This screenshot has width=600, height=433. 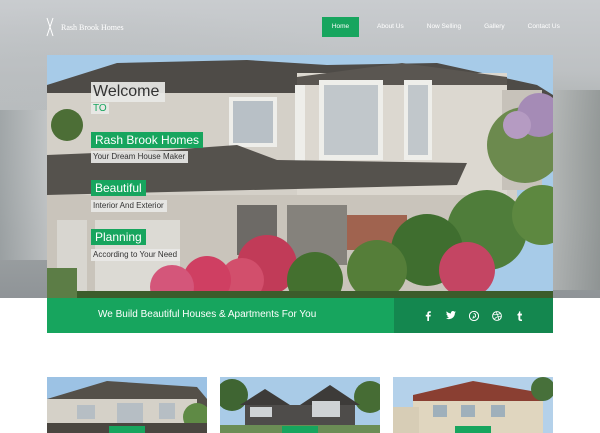 I want to click on nav-about-us: About Us, so click(x=390, y=27).